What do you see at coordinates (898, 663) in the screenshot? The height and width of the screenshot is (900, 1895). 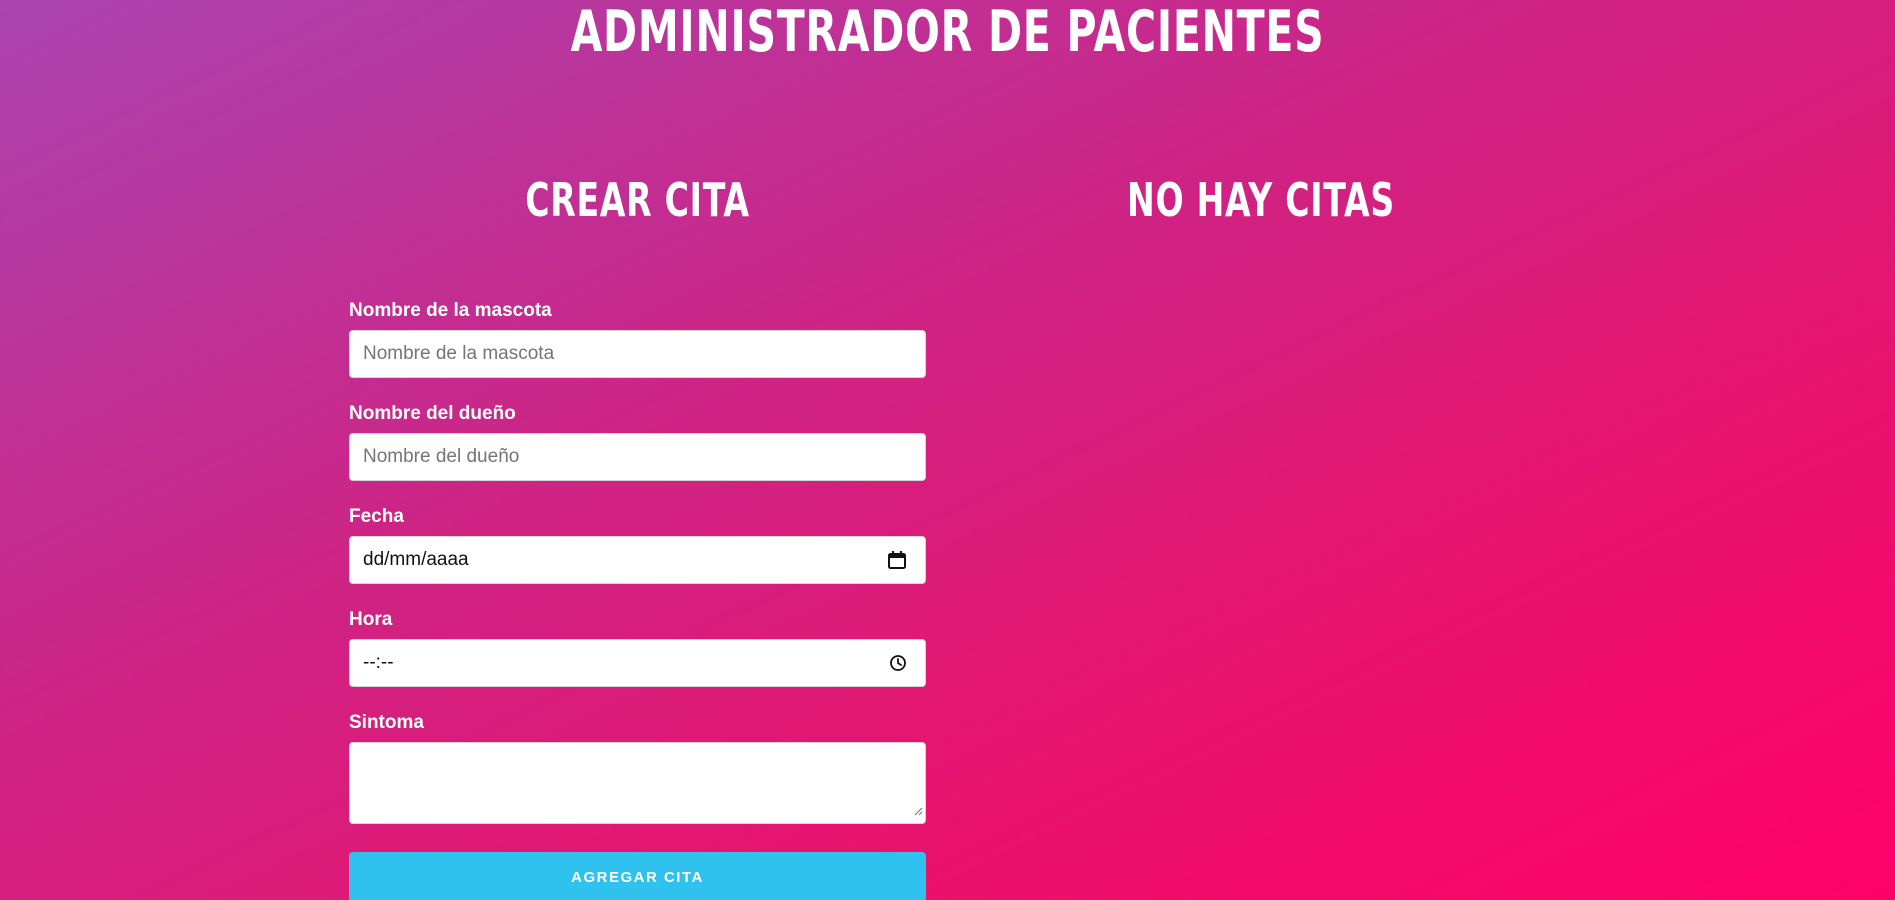 I see `clock-icon` at bounding box center [898, 663].